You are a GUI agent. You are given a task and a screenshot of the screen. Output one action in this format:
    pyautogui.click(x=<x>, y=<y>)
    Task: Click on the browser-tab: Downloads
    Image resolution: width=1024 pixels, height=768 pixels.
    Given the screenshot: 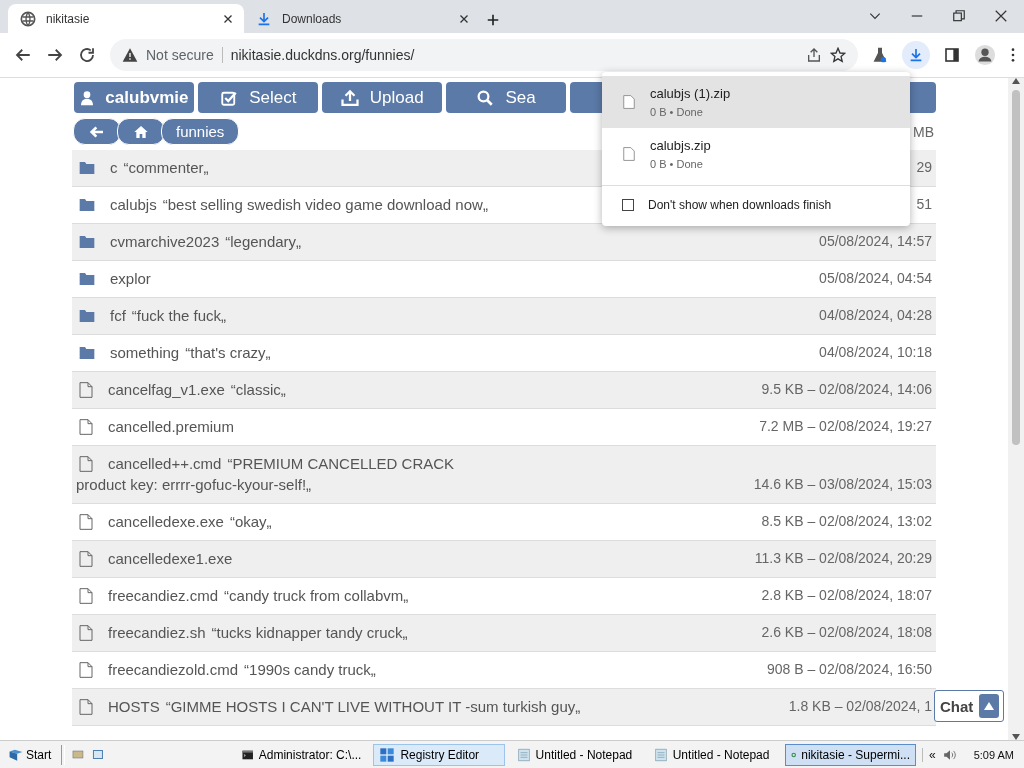 What is the action you would take?
    pyautogui.click(x=362, y=18)
    